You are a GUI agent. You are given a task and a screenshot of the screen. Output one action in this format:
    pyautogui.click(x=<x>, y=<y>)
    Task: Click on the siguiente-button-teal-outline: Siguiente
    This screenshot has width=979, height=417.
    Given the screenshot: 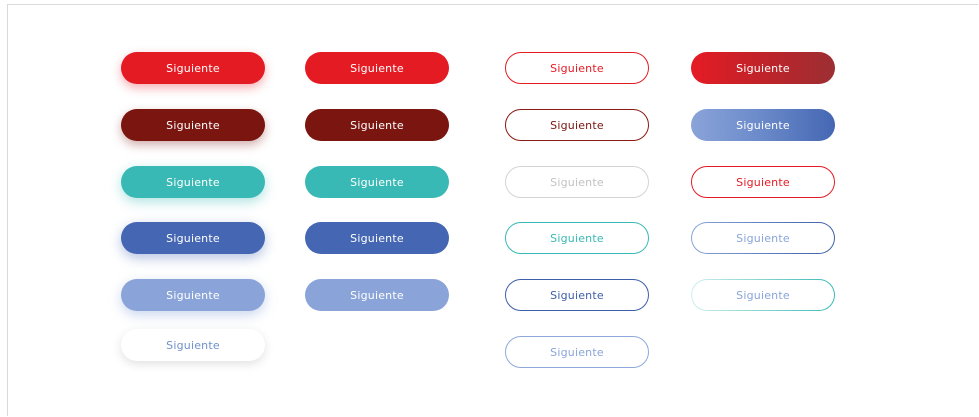 What is the action you would take?
    pyautogui.click(x=577, y=238)
    